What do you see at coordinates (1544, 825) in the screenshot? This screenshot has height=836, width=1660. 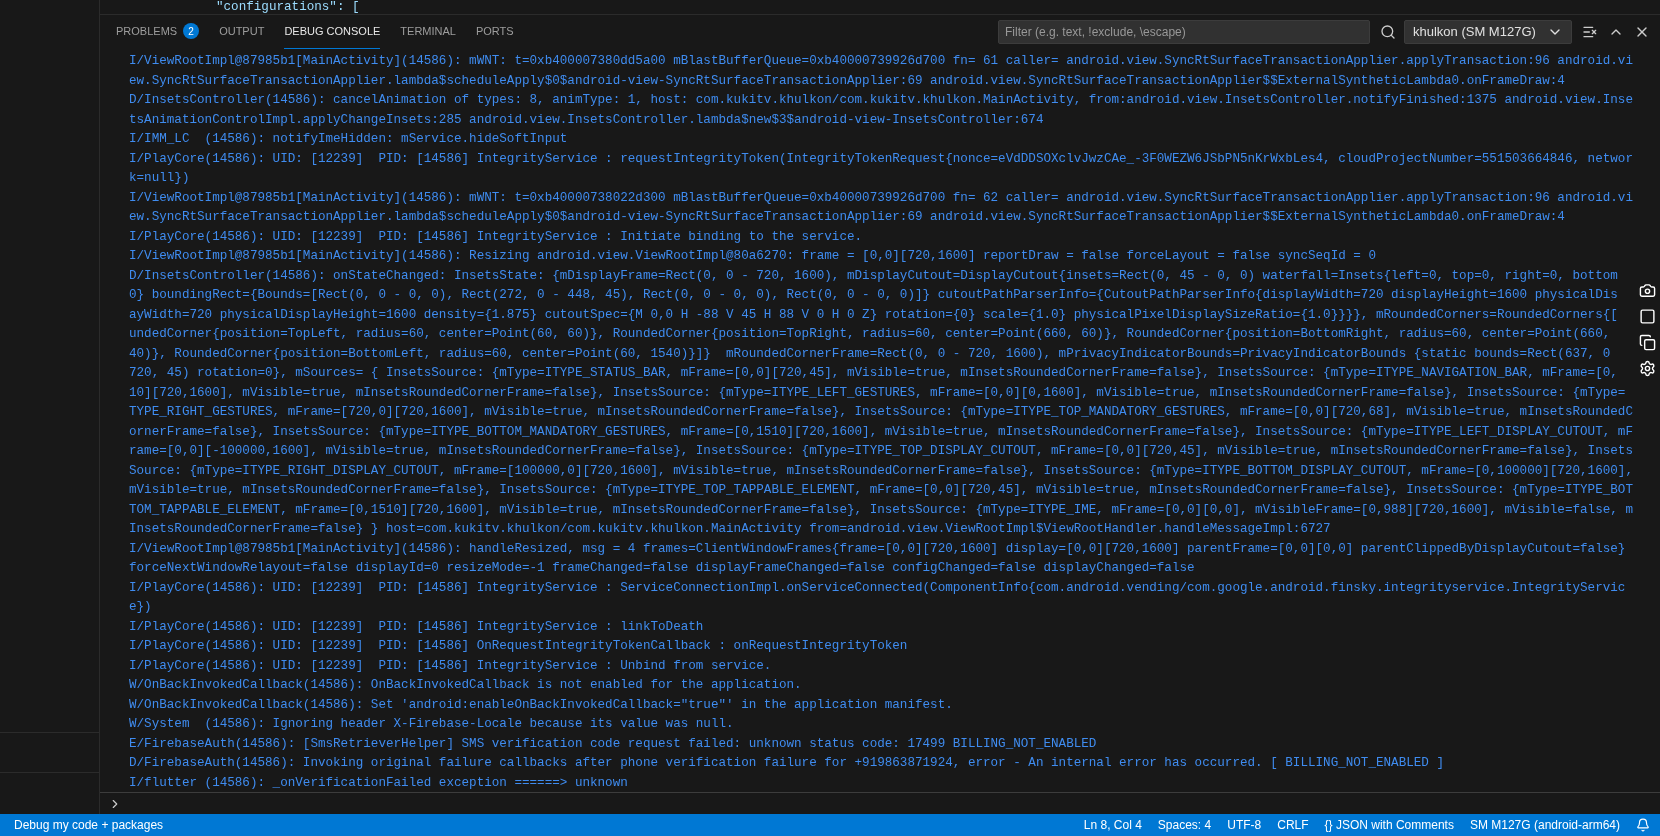 I see `status-item: SM M127G (android-arm64)` at bounding box center [1544, 825].